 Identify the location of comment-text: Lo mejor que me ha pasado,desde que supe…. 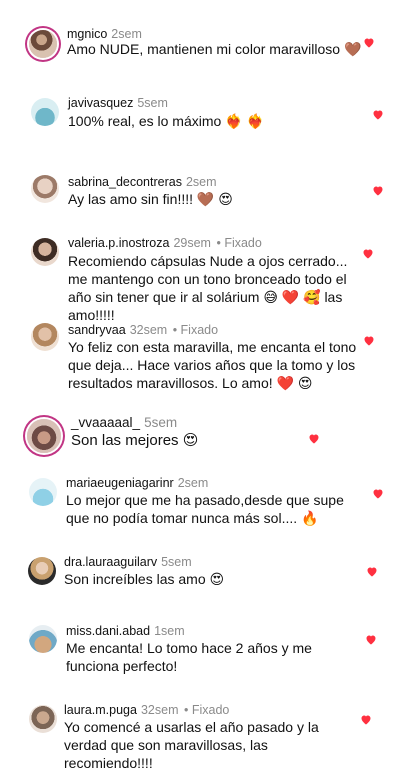
(205, 509).